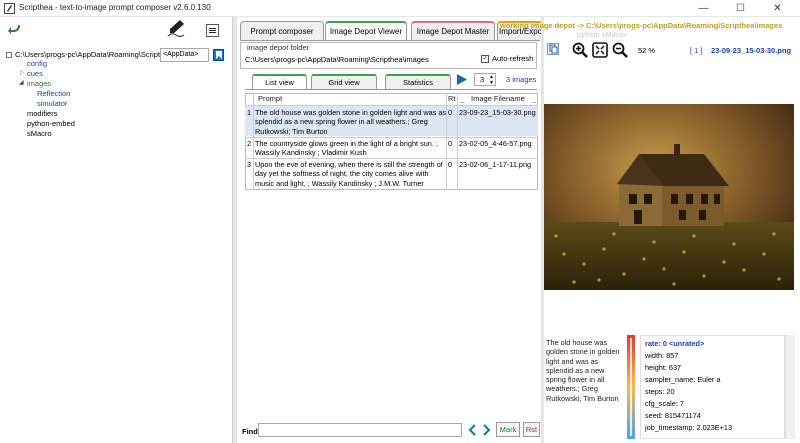 This screenshot has height=443, width=800. I want to click on find-label: Find, so click(250, 431).